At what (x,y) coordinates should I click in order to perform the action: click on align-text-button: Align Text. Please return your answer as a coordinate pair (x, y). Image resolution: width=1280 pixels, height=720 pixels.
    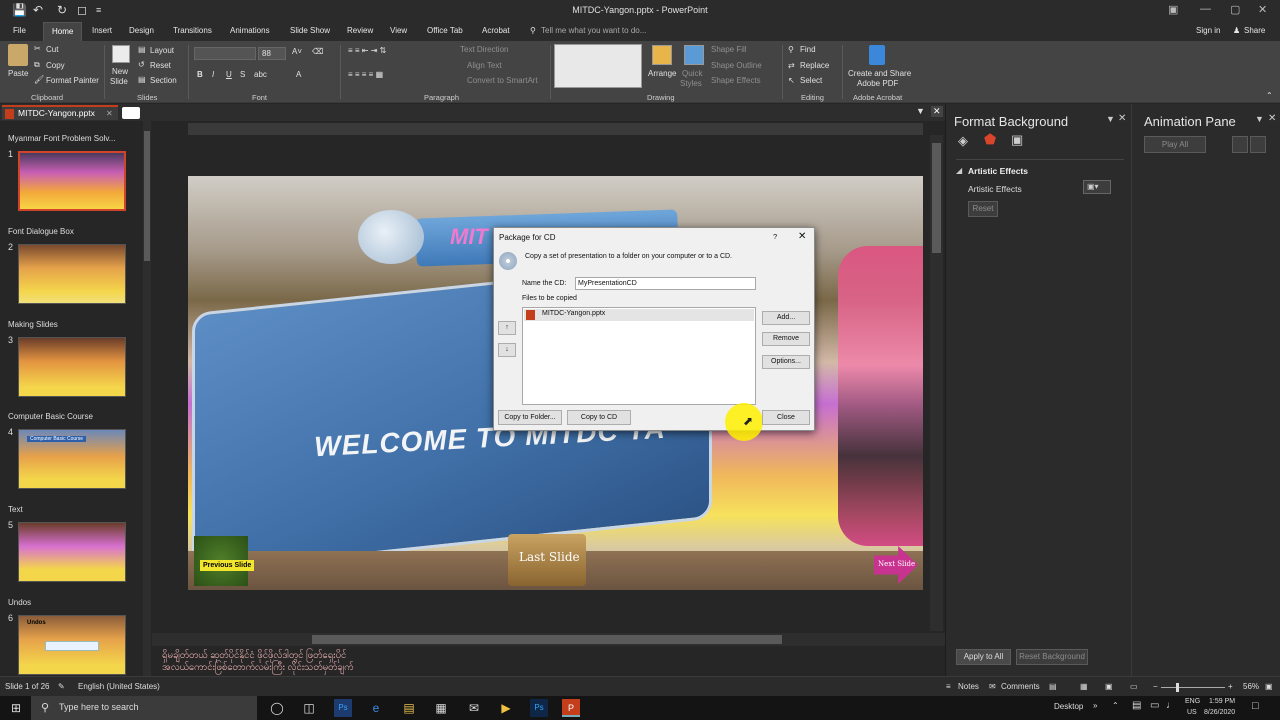
    Looking at the image, I should click on (484, 65).